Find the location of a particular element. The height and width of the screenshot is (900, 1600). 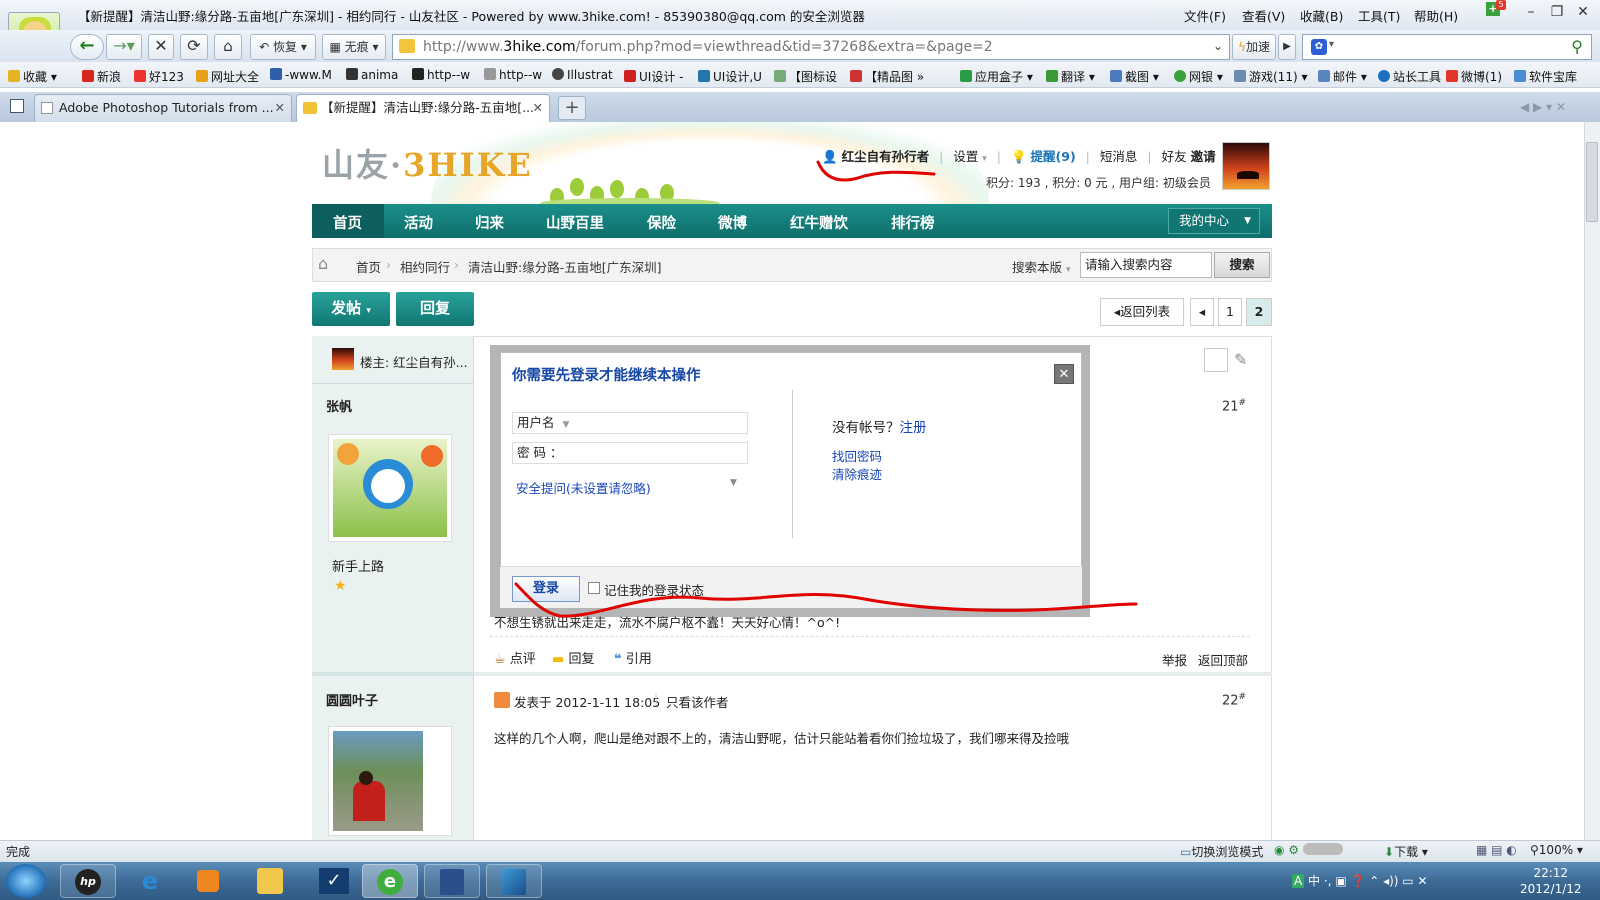

taskbar-checkmark-app: ✓ is located at coordinates (334, 881).